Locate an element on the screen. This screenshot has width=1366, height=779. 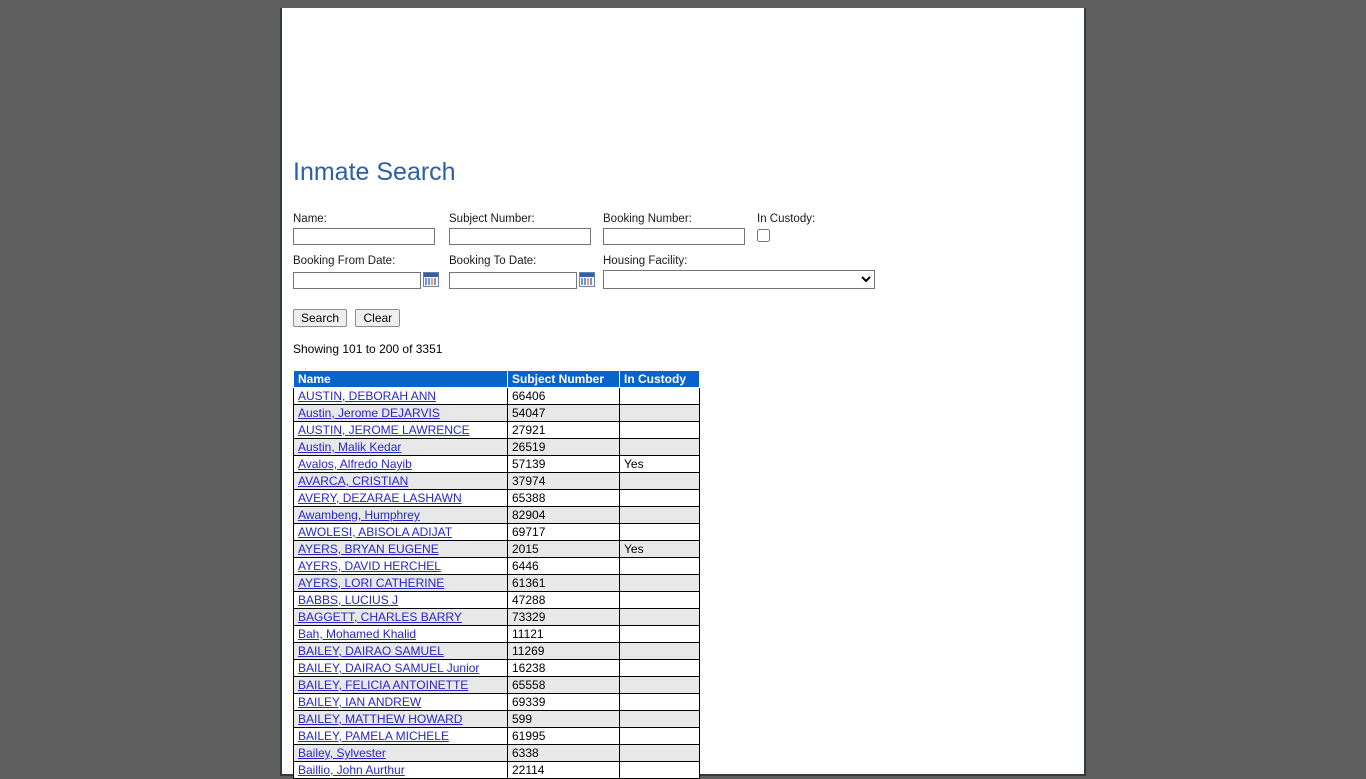
booking-number-input is located at coordinates (674, 236).